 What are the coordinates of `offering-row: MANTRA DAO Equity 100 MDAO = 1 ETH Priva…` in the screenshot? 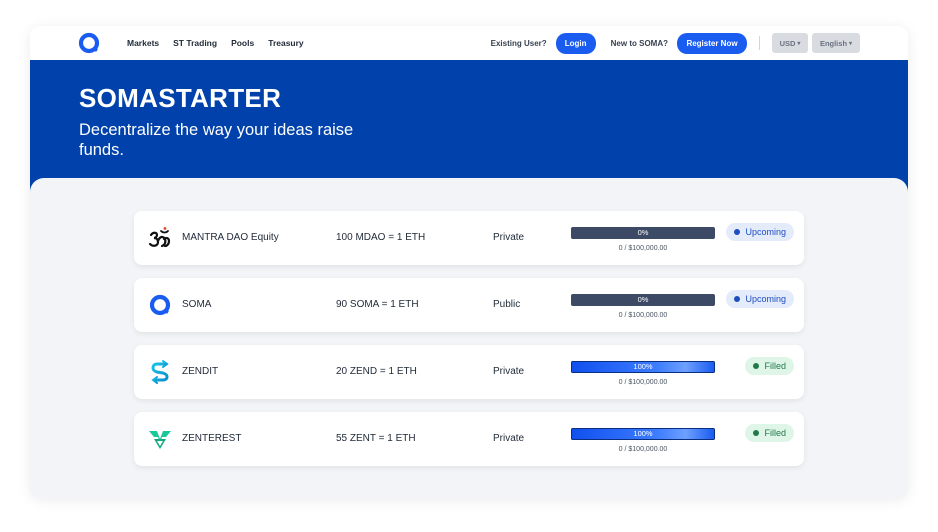 It's located at (469, 238).